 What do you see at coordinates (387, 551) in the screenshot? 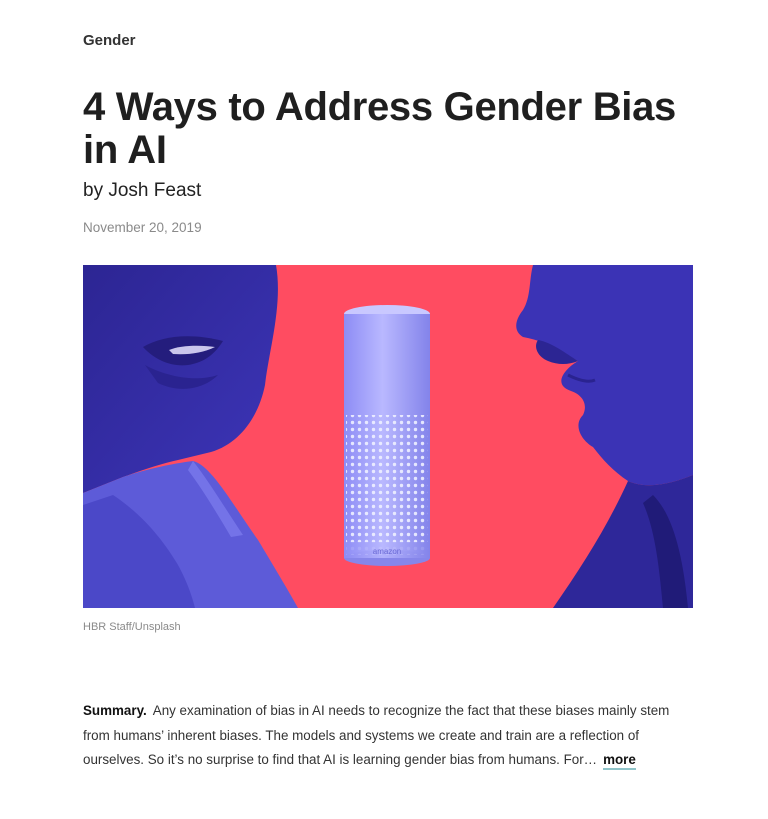
I see `speaker-brand-text: amazon` at bounding box center [387, 551].